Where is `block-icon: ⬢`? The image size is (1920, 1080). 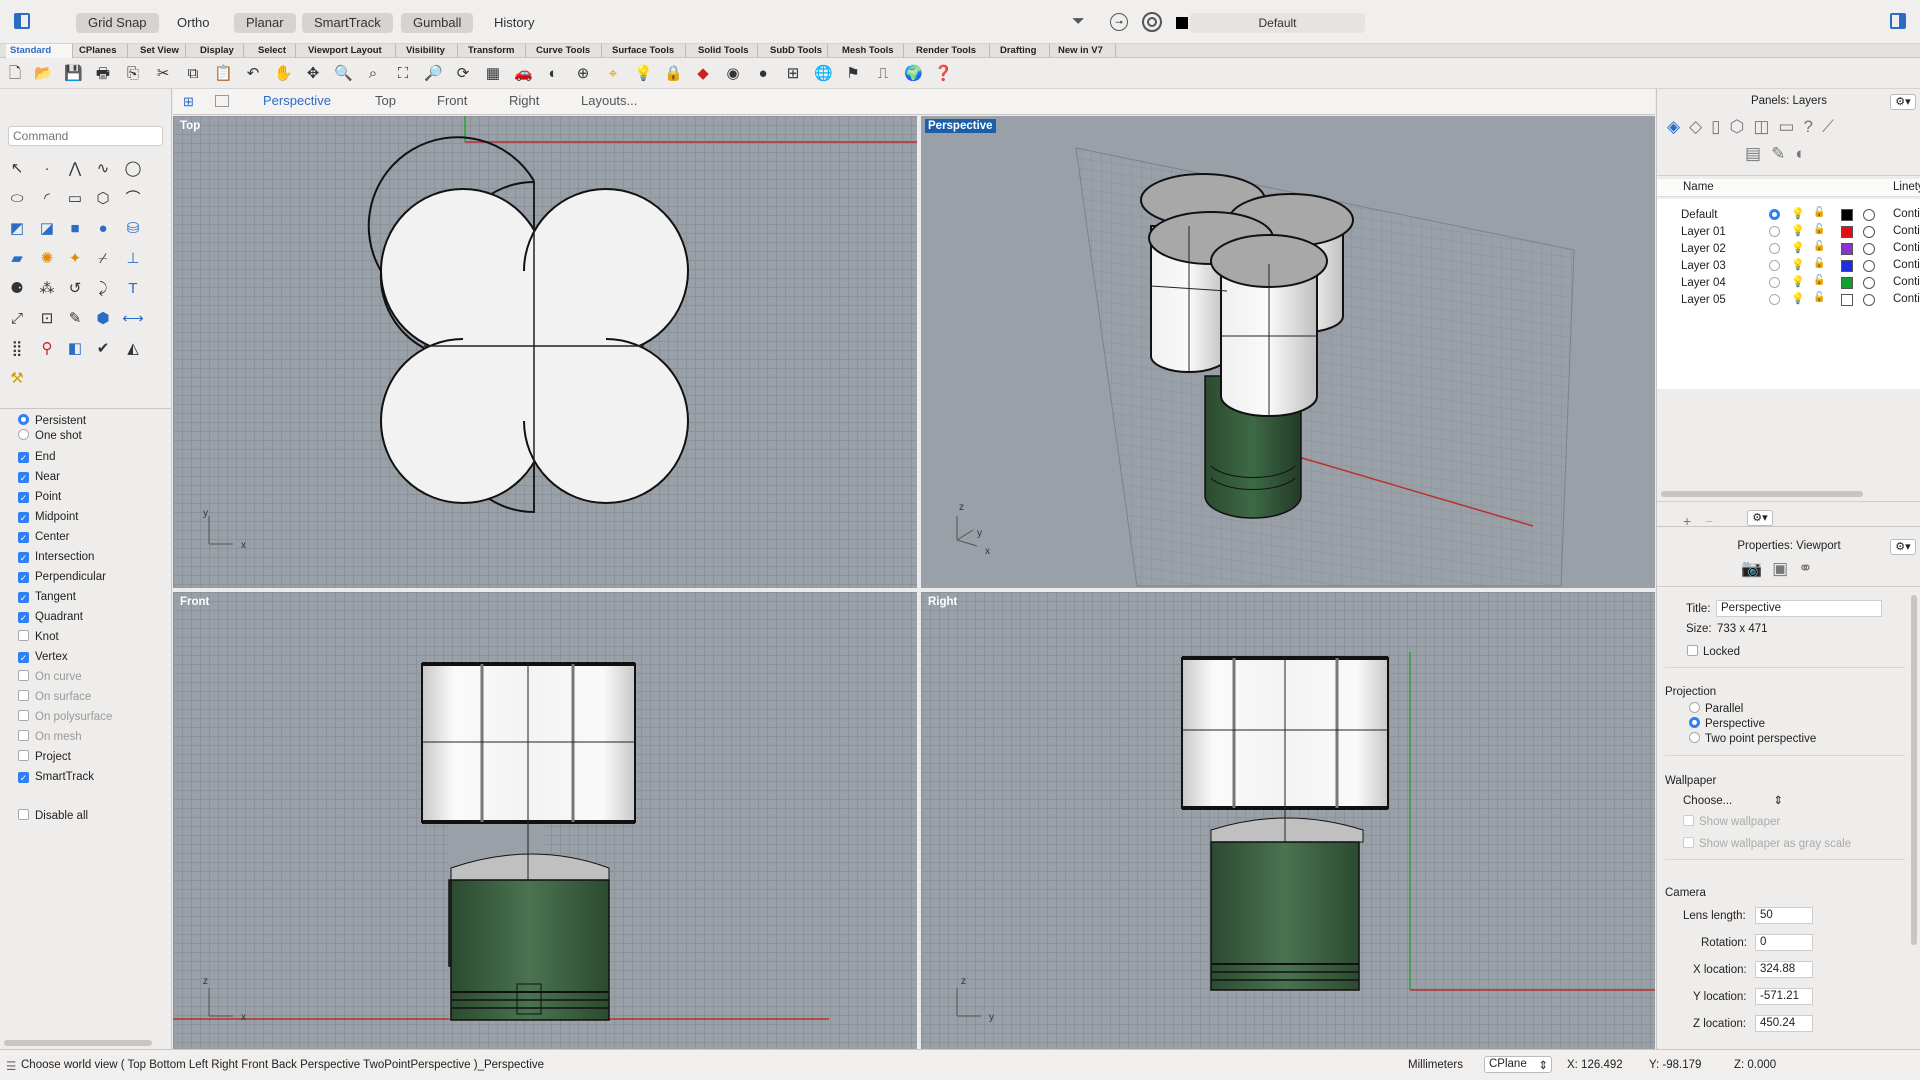 block-icon: ⬢ is located at coordinates (103, 319).